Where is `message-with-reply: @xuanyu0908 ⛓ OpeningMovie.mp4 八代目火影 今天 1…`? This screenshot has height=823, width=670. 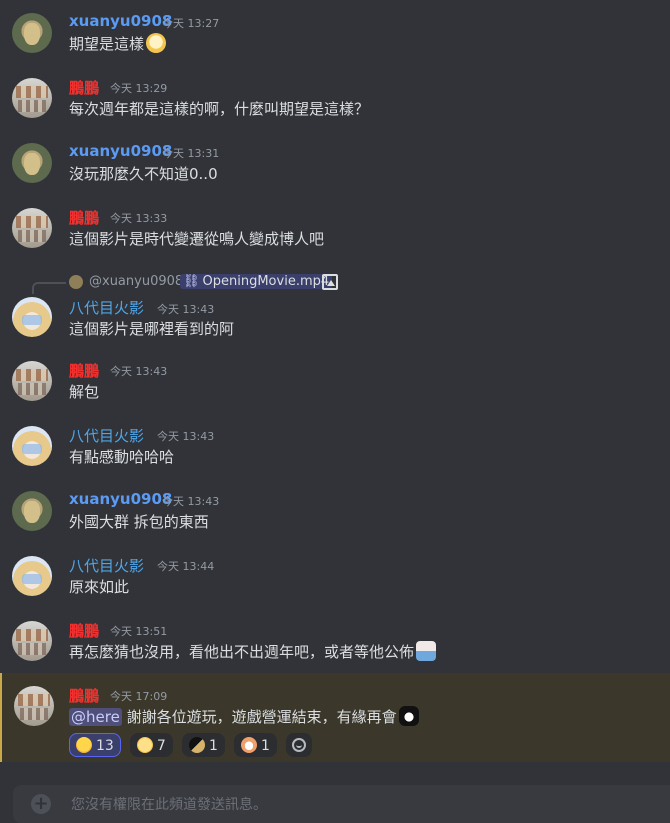 message-with-reply: @xuanyu0908 ⛓ OpeningMovie.mp4 八代目火影 今天 1… is located at coordinates (335, 307).